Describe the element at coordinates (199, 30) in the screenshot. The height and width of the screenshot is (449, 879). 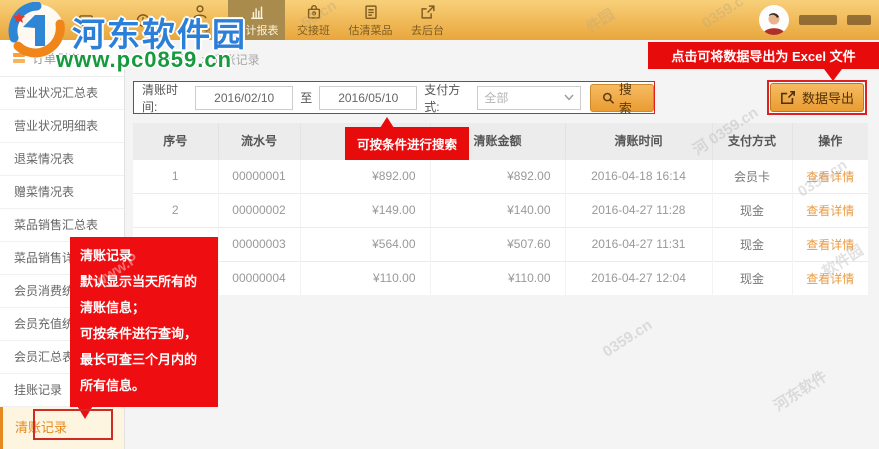
I see `nav-item-label: 管理` at that location.